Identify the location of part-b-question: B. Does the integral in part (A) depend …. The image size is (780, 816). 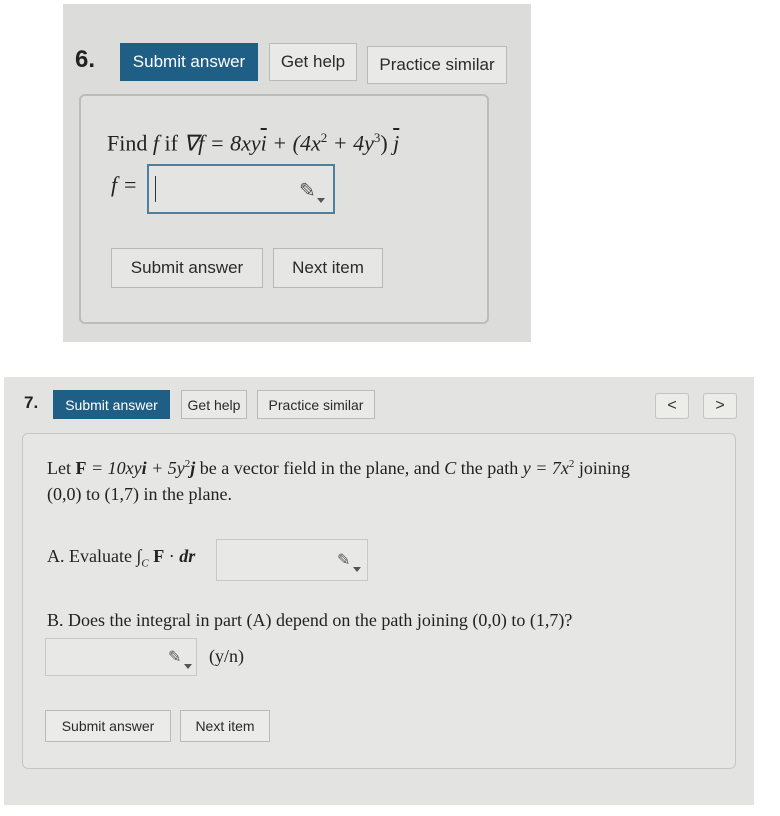
(310, 620).